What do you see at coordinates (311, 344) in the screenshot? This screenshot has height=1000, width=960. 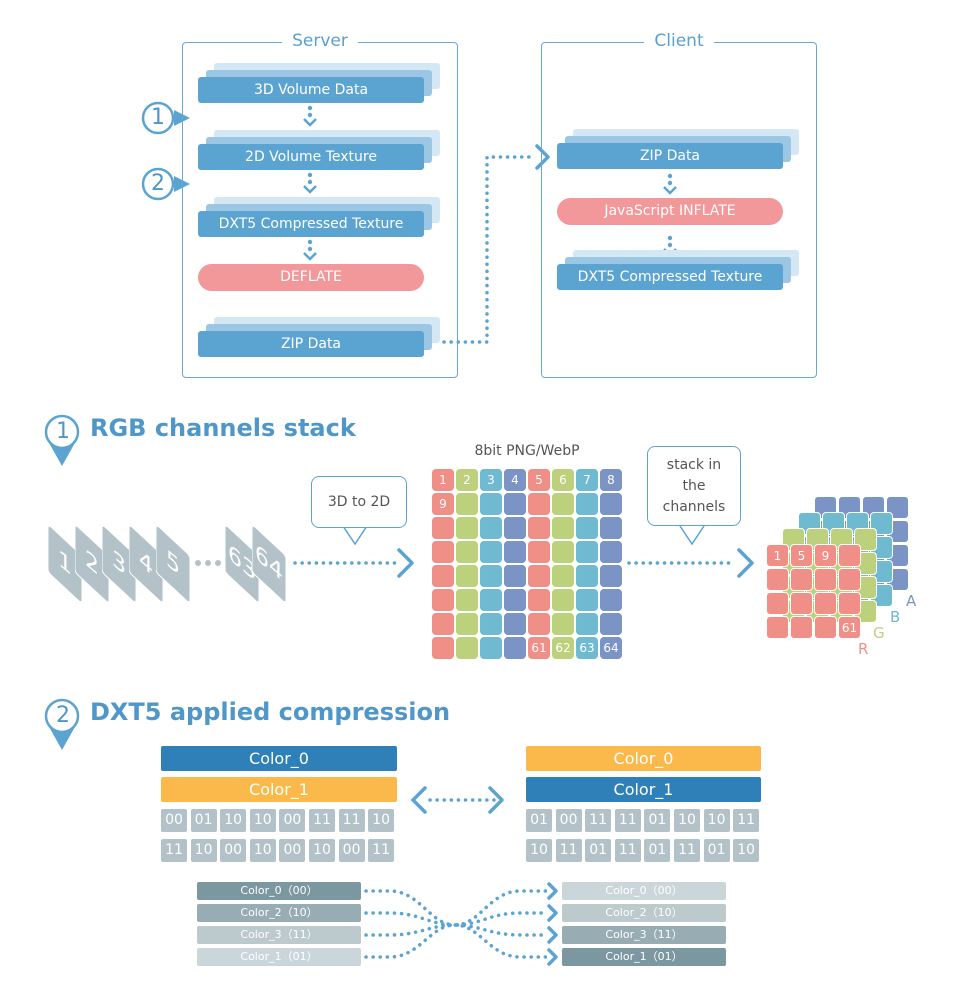 I see `step-zip-data: ZIP Data` at bounding box center [311, 344].